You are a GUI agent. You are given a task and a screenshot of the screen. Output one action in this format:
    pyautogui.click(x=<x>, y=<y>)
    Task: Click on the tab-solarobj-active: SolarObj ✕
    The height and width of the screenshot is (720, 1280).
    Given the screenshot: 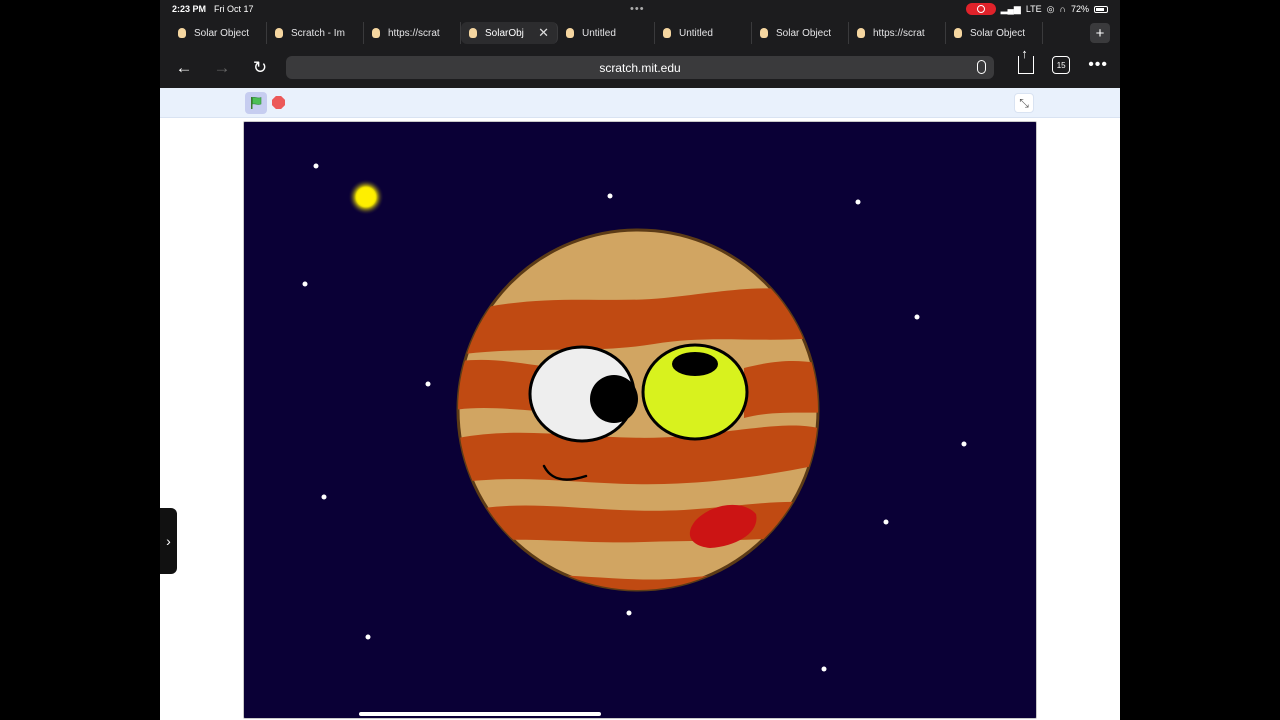 What is the action you would take?
    pyautogui.click(x=509, y=33)
    